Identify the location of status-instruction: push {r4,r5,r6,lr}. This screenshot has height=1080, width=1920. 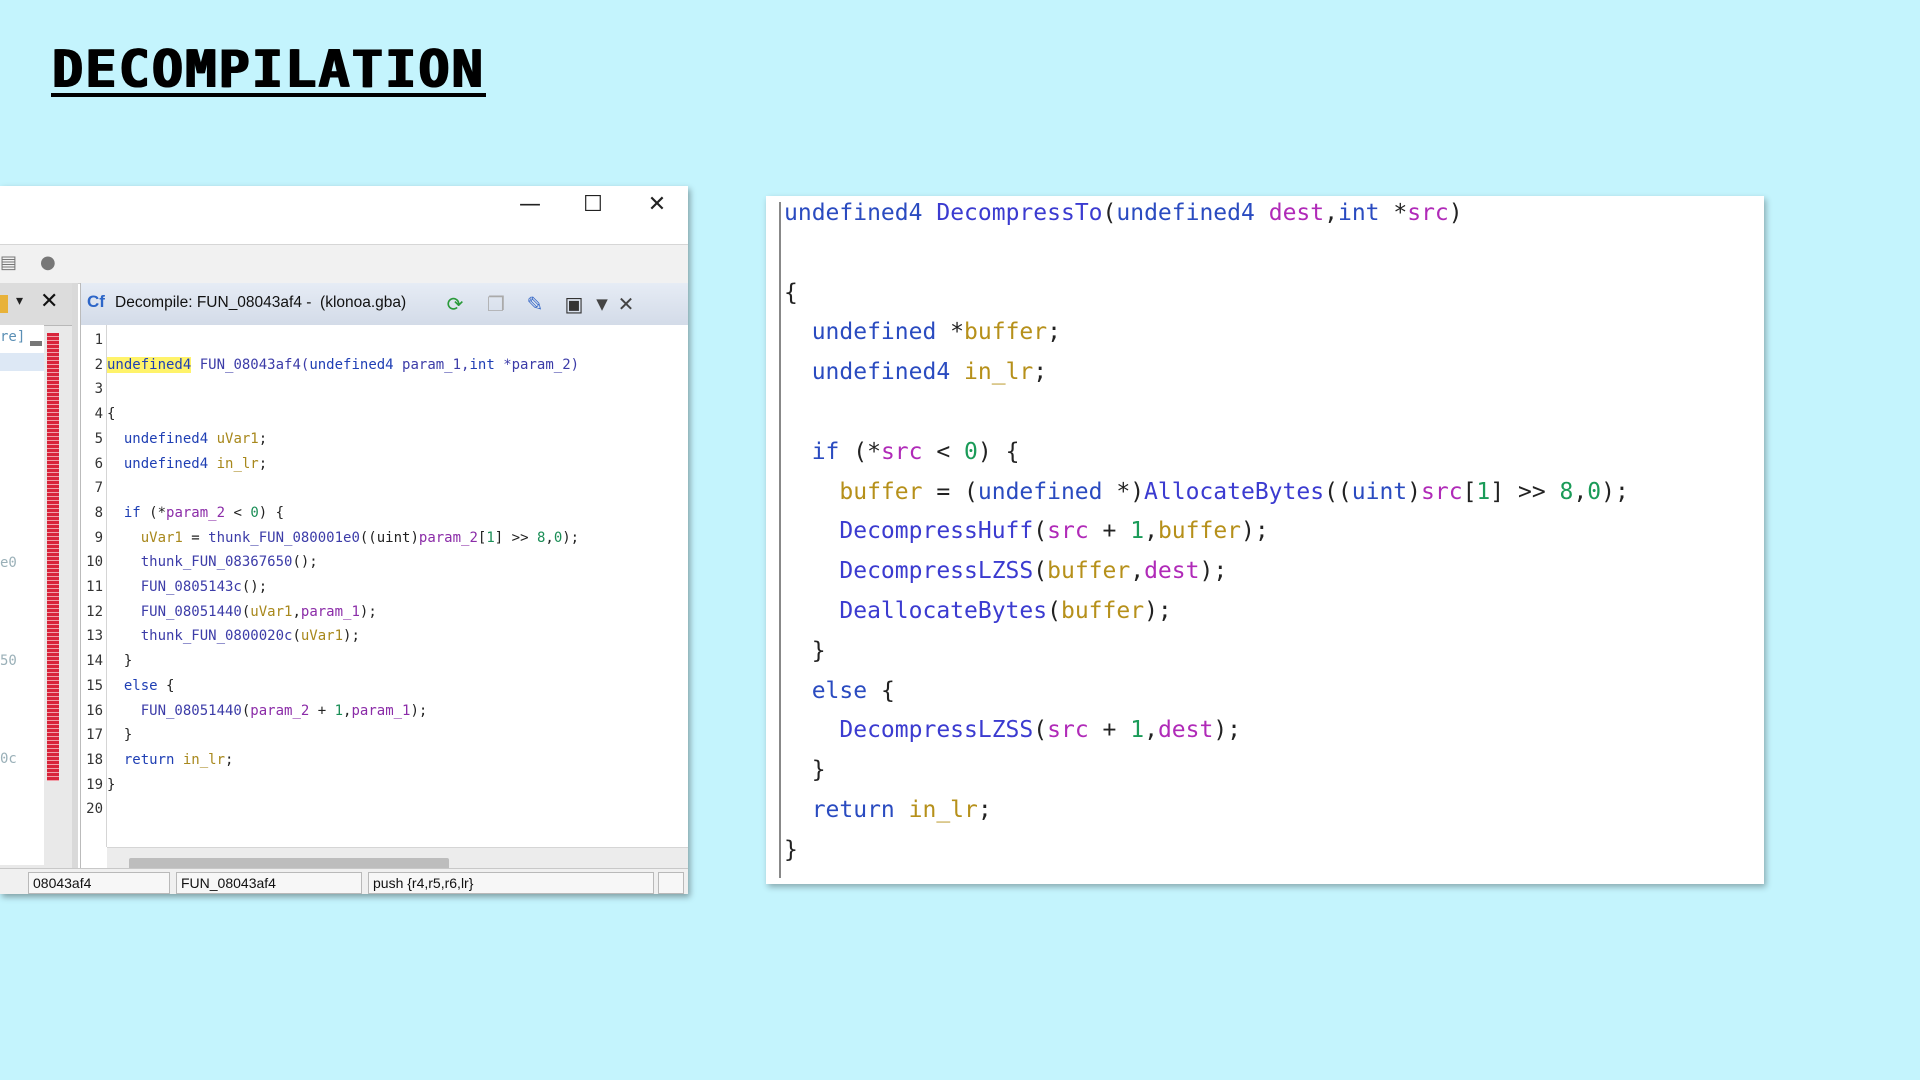
(511, 883).